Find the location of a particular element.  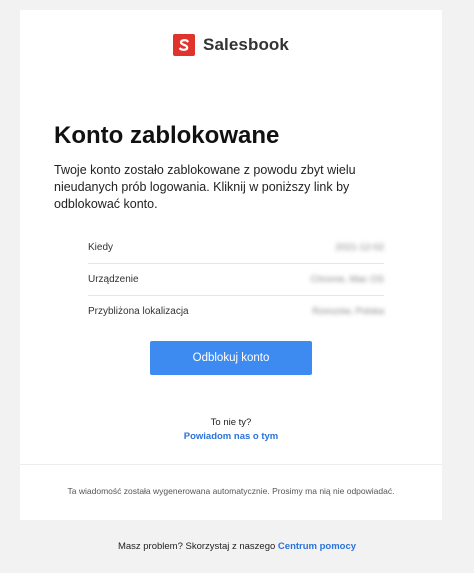

detail-label: Przybliżona lokalizacja is located at coordinates (138, 311).